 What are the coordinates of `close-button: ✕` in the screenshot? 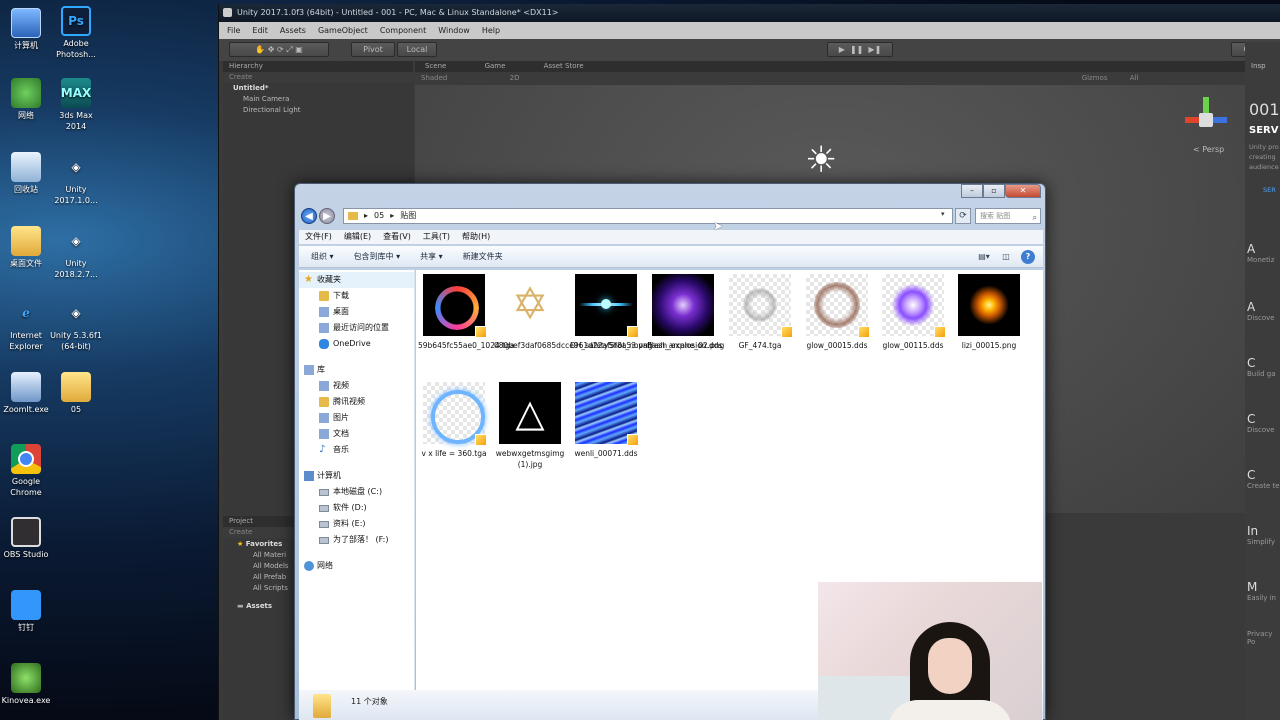 It's located at (1023, 191).